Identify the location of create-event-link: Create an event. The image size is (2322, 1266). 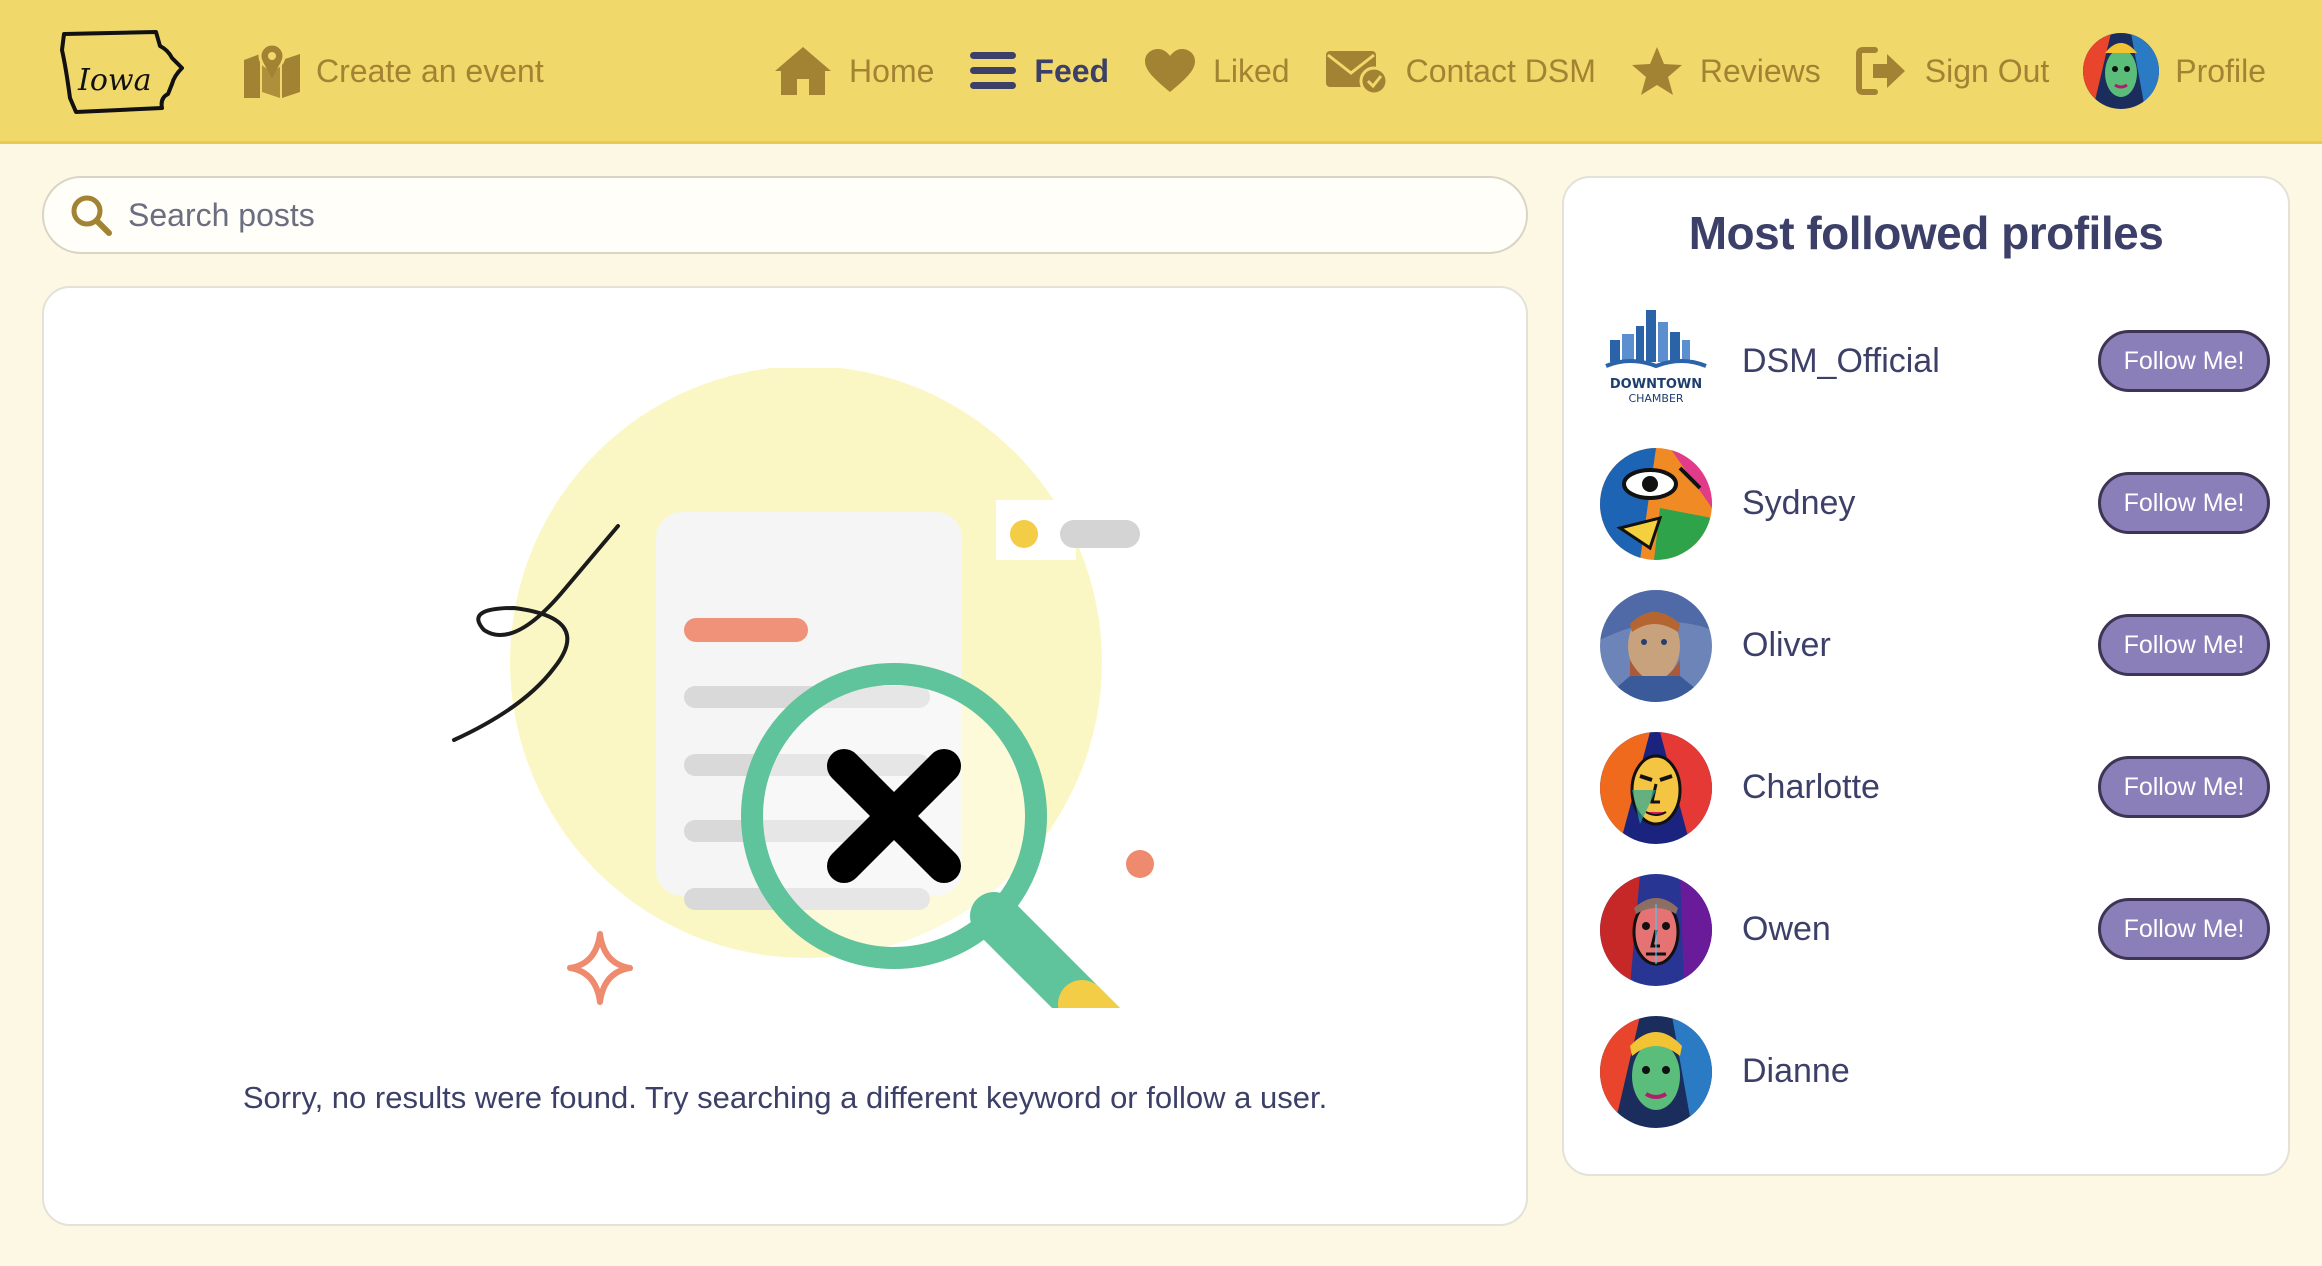
(393, 71).